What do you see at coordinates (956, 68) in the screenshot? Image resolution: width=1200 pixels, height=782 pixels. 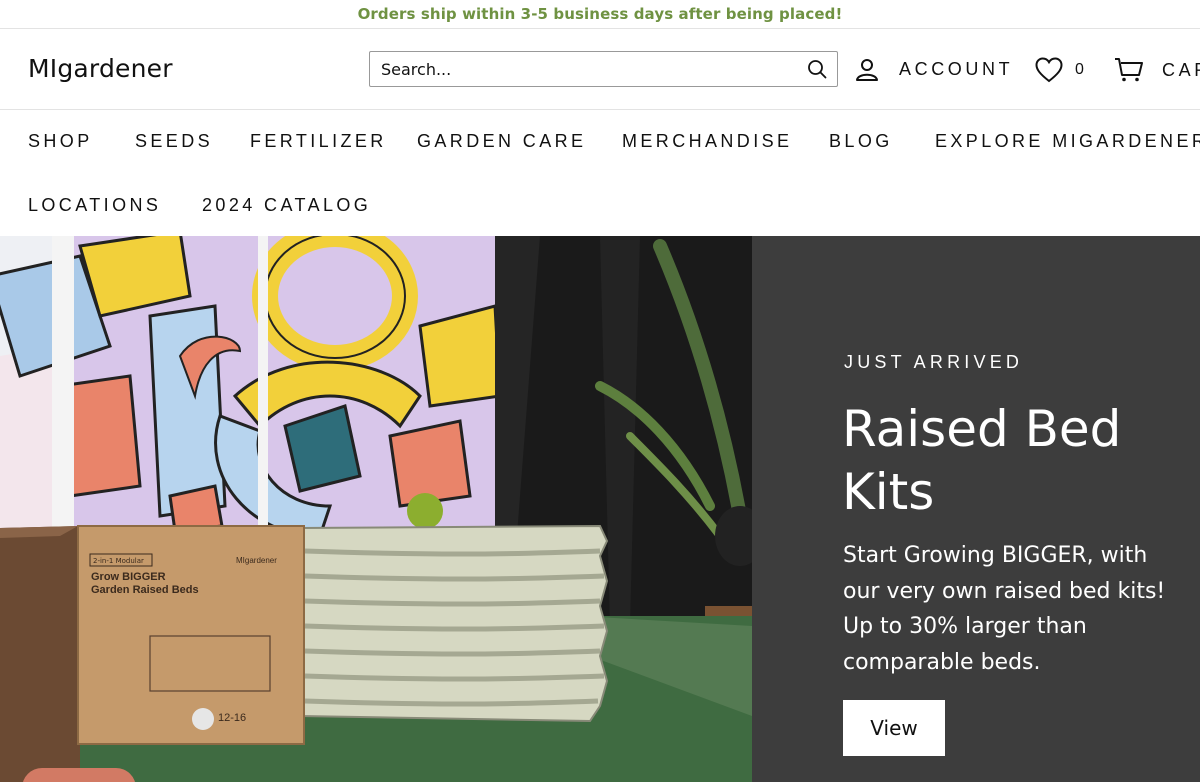 I see `account-label: ACCOUNT` at bounding box center [956, 68].